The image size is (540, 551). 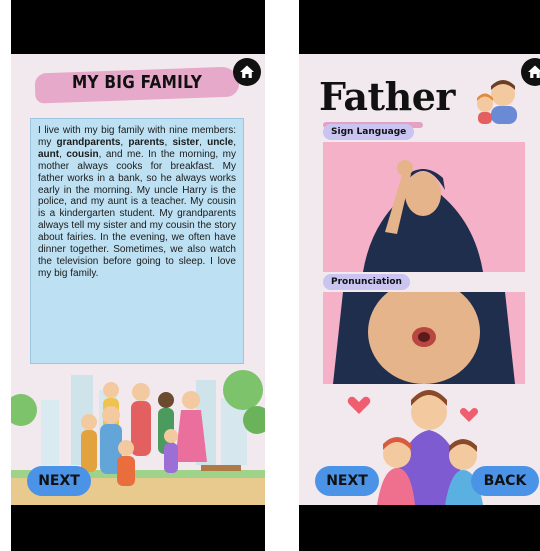 I want to click on vocab-uncle: uncle, so click(x=220, y=142).